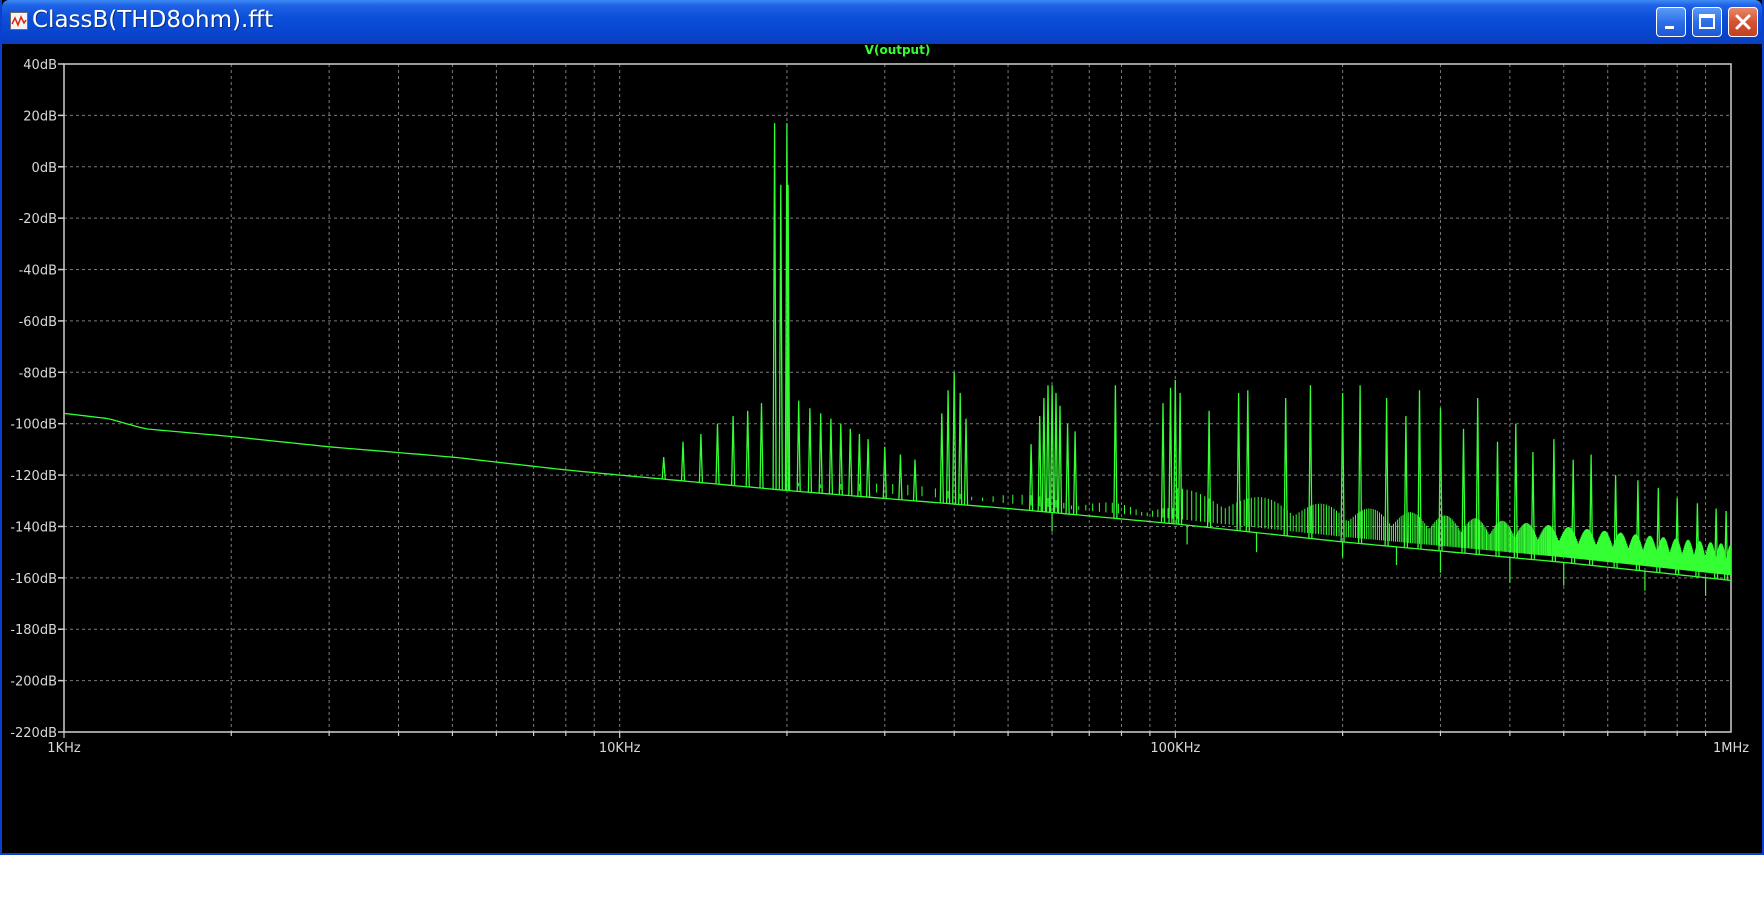 This screenshot has height=918, width=1764. What do you see at coordinates (64, 748) in the screenshot?
I see `x-tick-label: 1KHz` at bounding box center [64, 748].